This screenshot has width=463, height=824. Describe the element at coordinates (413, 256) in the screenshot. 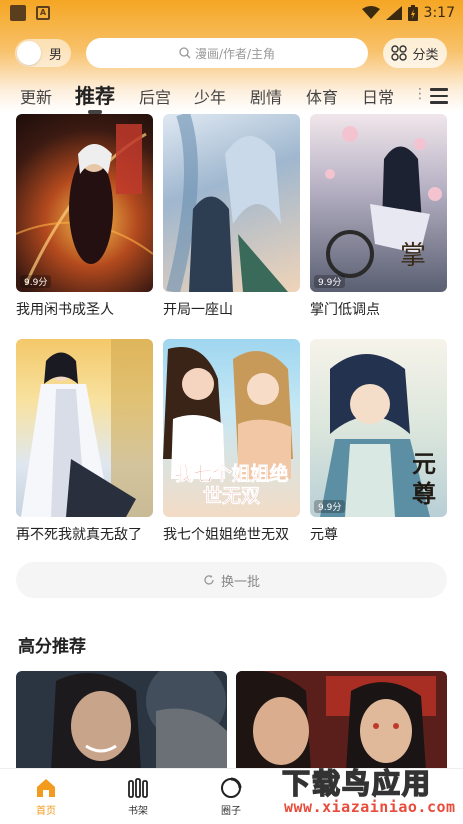

I see `cover-title-text: 掌` at that location.